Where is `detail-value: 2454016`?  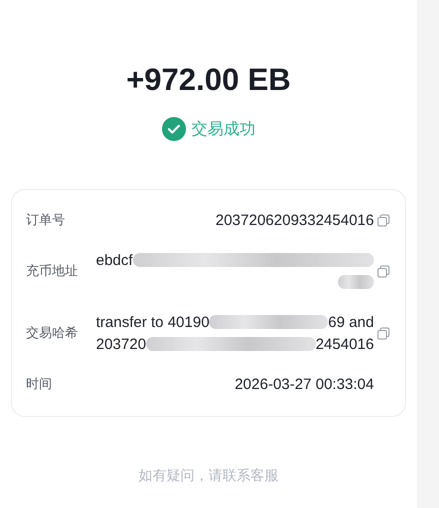 detail-value: 2454016 is located at coordinates (345, 344).